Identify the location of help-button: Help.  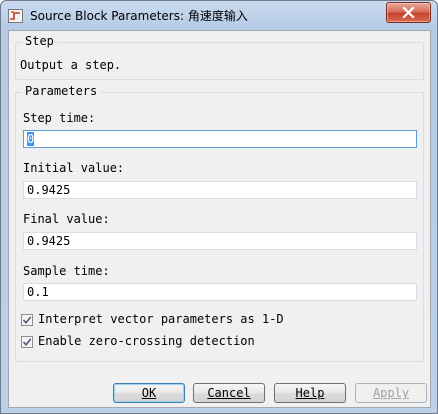
(310, 393).